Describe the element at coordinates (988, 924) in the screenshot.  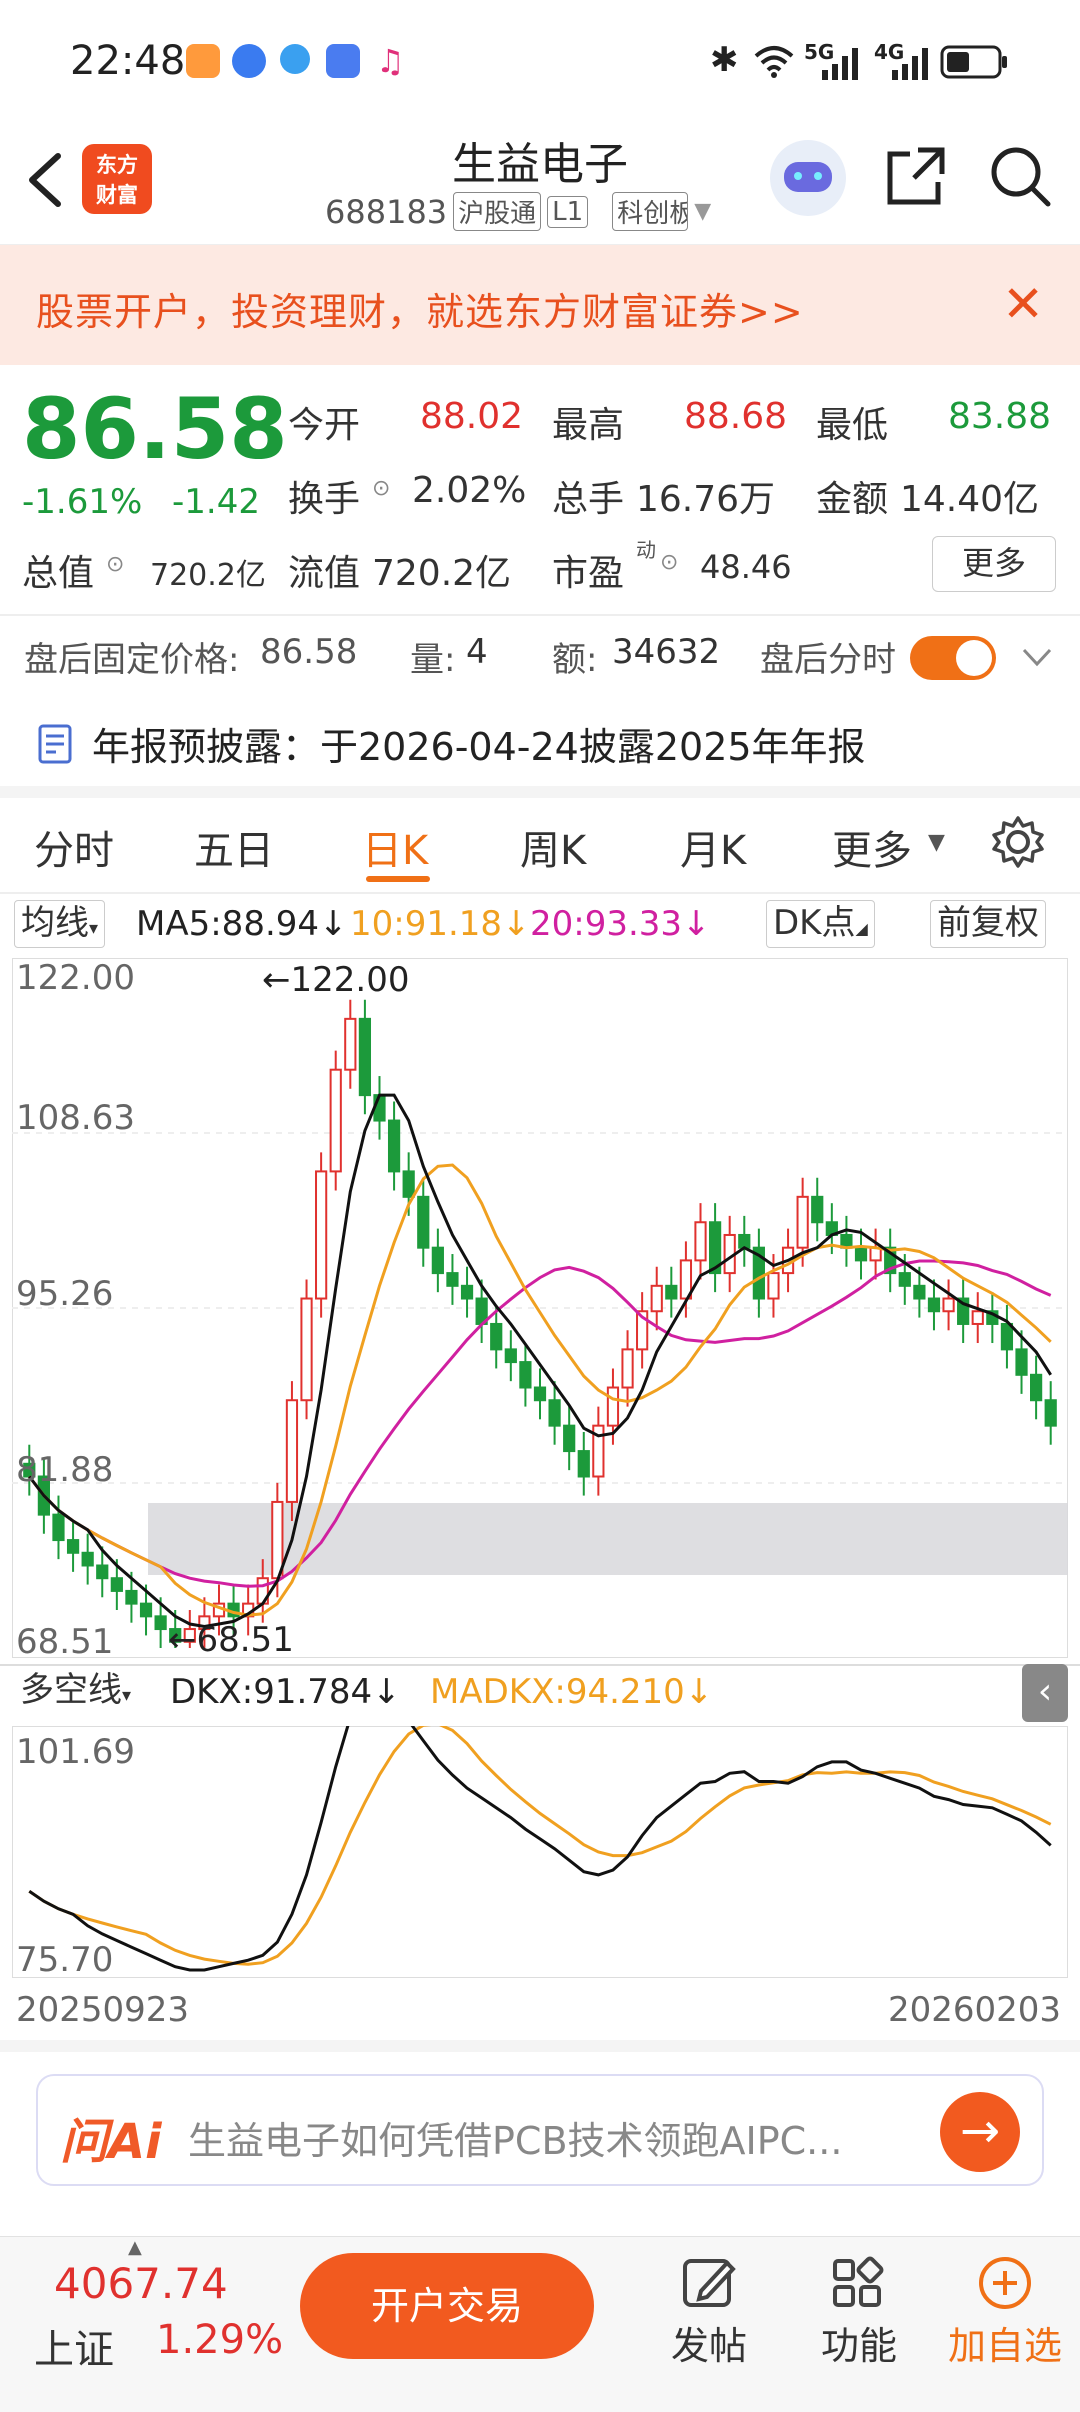
I see `adjust-select: 前复权` at that location.